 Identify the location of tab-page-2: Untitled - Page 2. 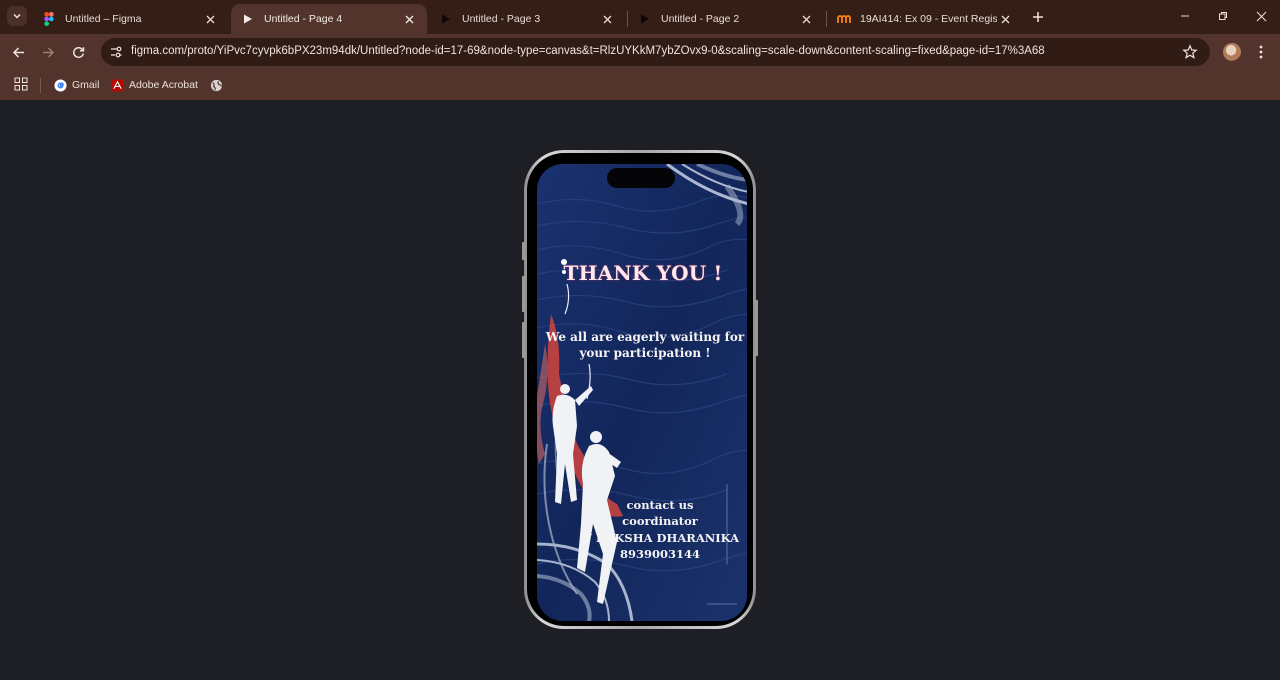
(726, 19).